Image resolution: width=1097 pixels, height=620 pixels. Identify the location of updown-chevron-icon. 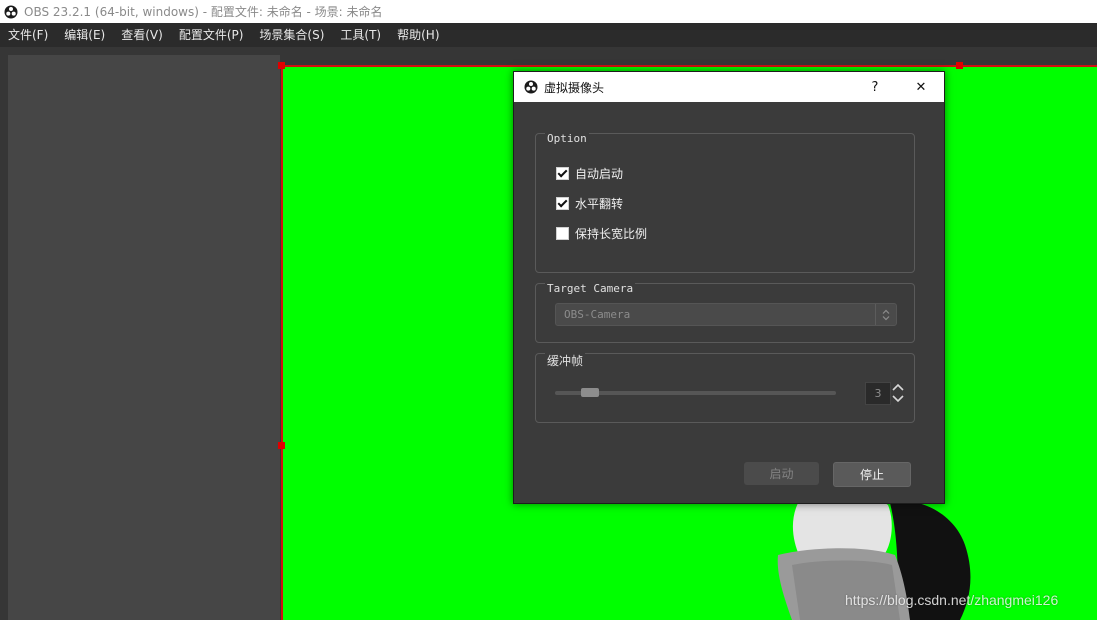
(885, 314).